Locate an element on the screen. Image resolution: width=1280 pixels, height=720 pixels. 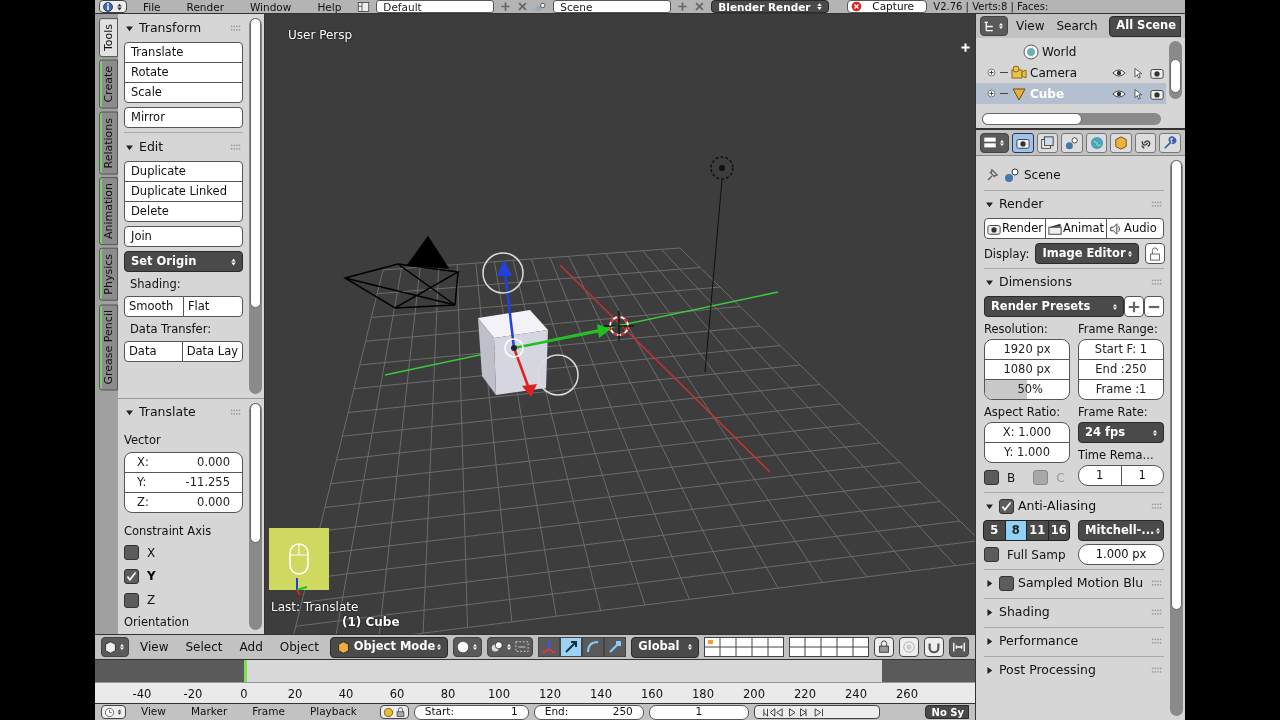
sidebar-tab: Relations is located at coordinates (108, 143).